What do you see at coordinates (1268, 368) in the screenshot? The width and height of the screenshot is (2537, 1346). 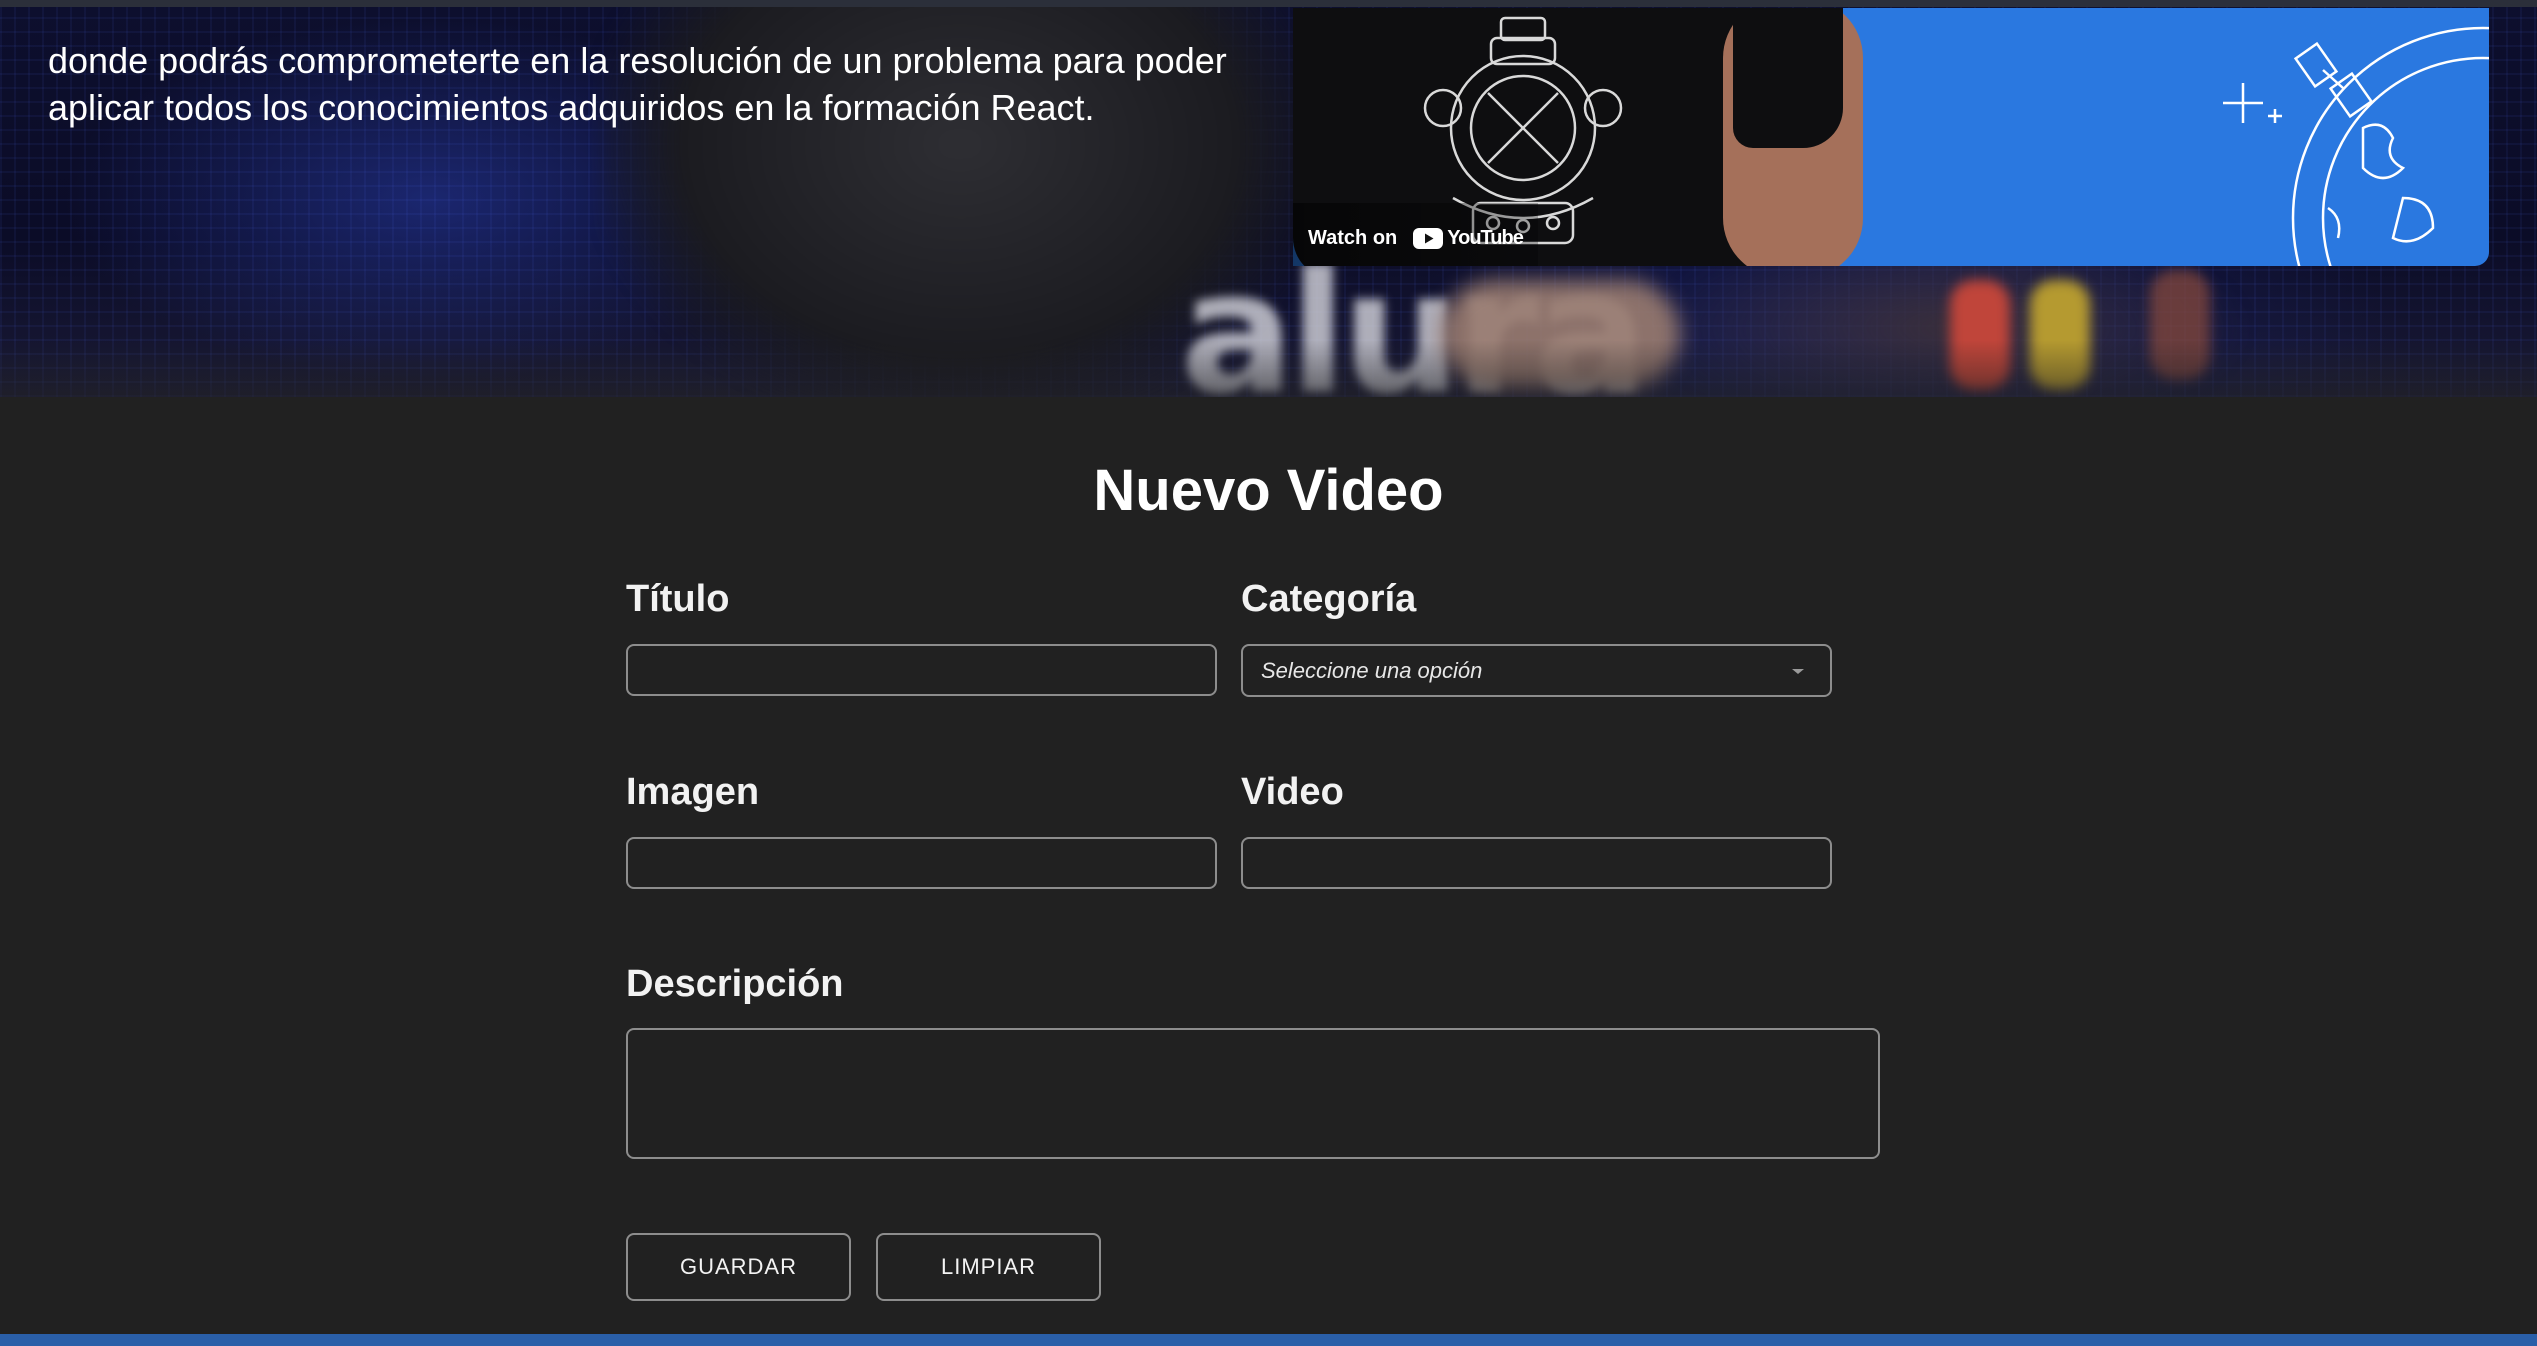 I see `hero-fade` at bounding box center [1268, 368].